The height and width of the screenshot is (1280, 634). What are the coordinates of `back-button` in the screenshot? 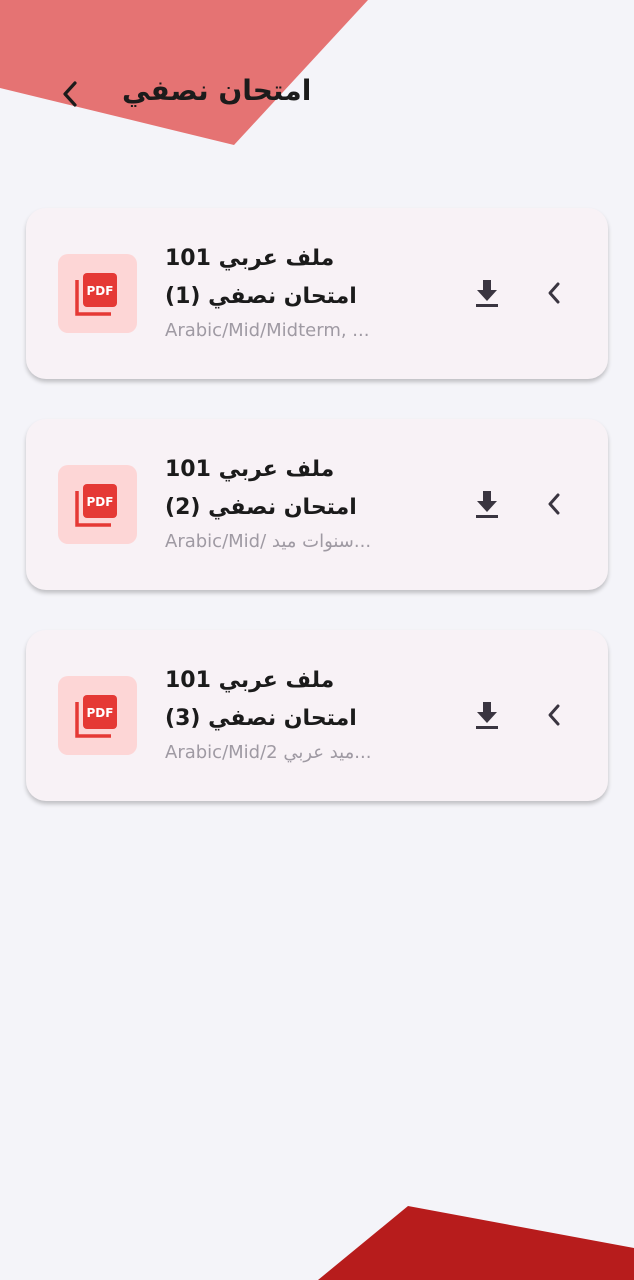 It's located at (70, 94).